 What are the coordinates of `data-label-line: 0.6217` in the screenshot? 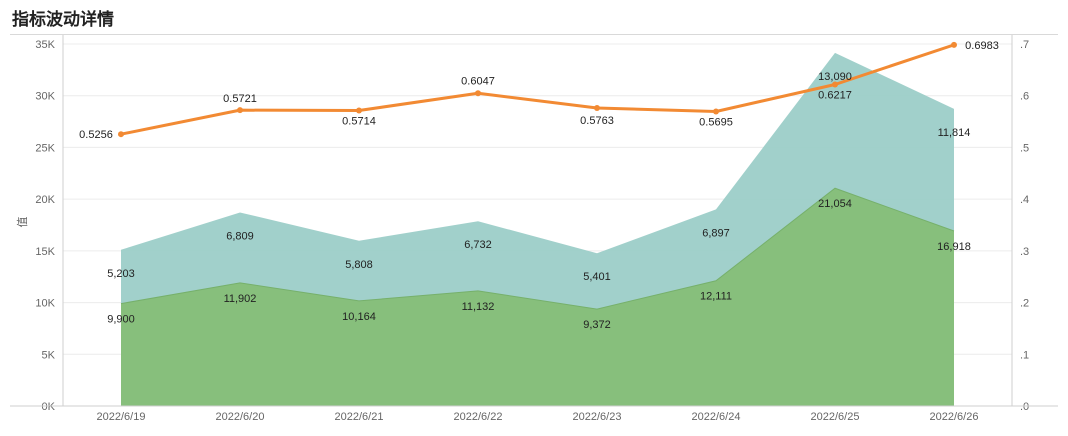 It's located at (835, 95).